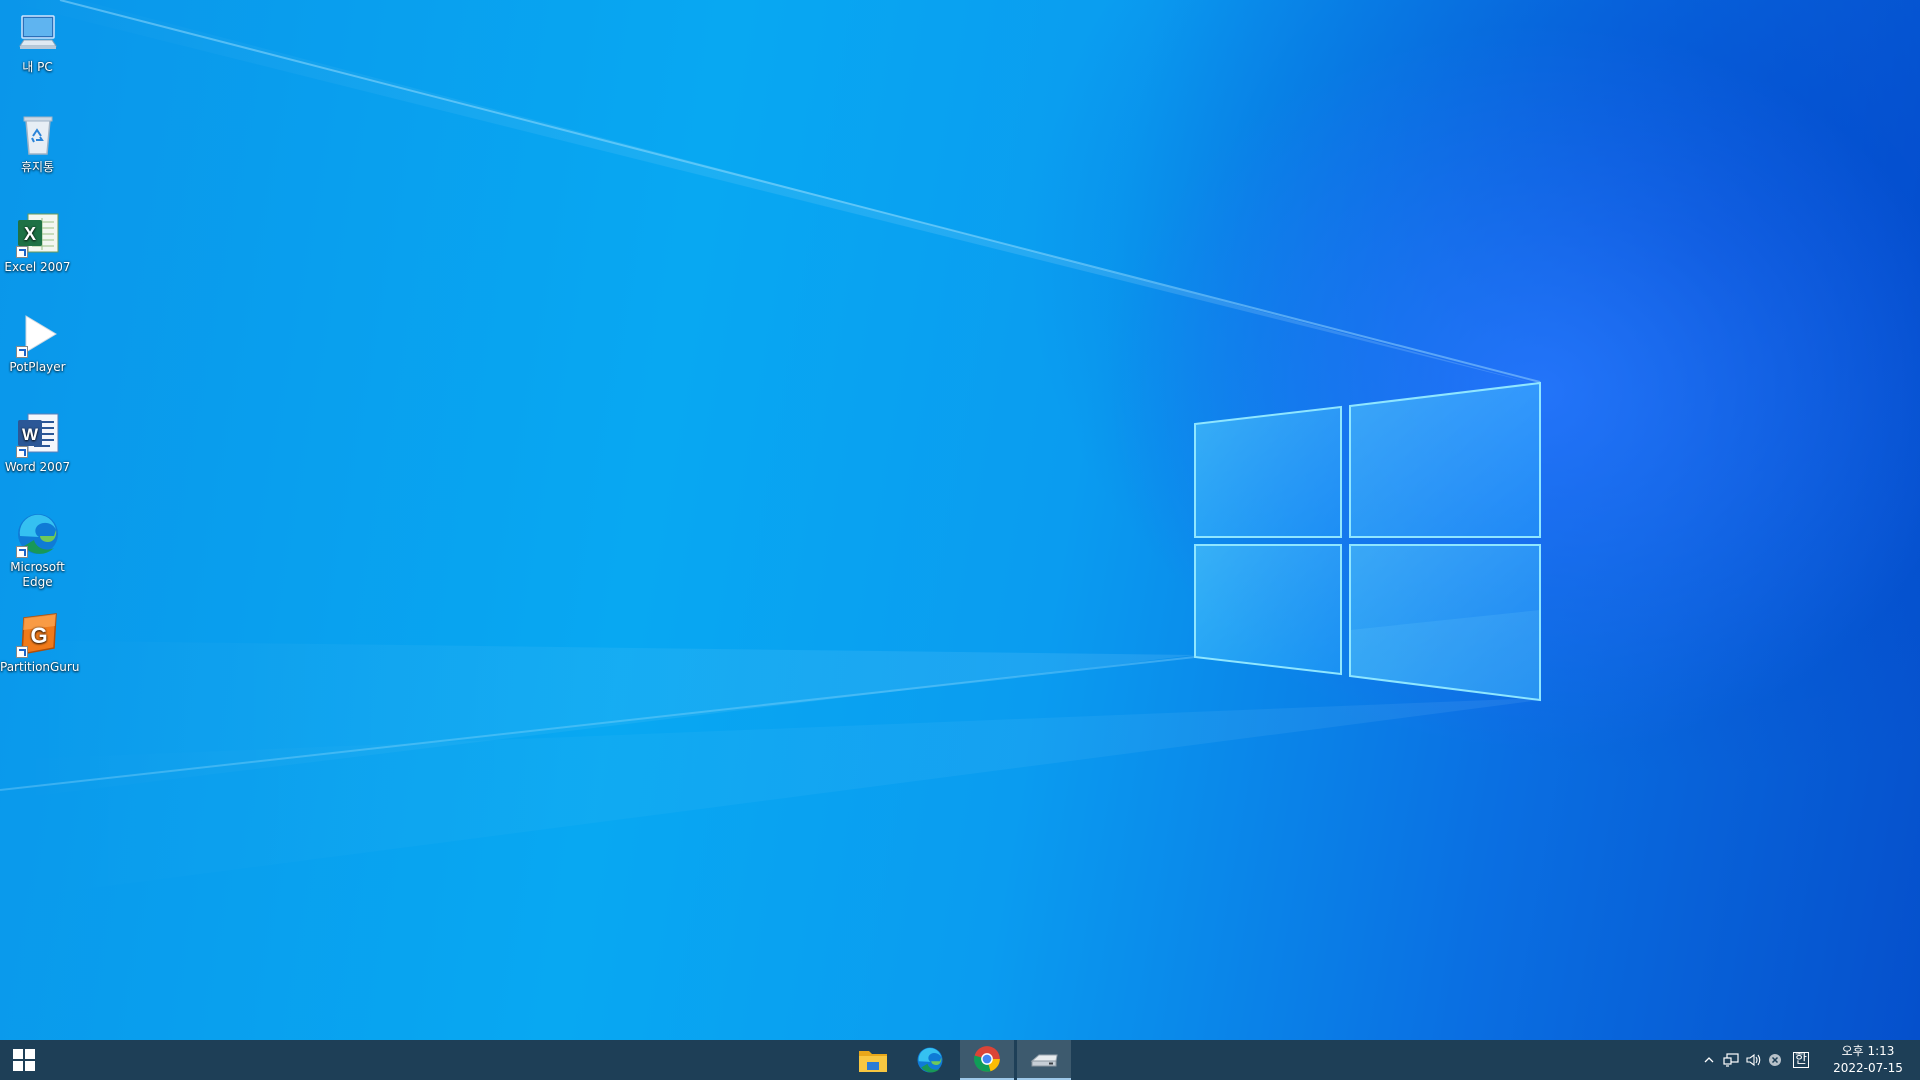 This screenshot has height=1080, width=1920. I want to click on svg-text: W, so click(29, 434).